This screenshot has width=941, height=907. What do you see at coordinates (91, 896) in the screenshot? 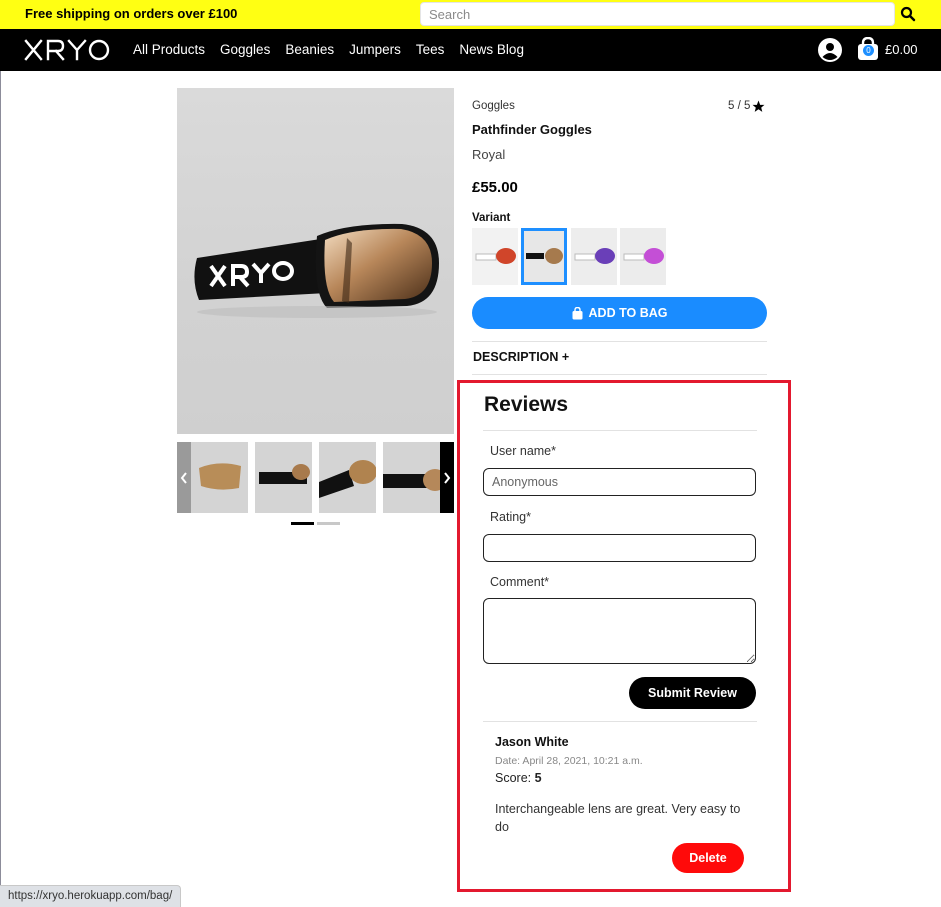
I see `status-bar-url: https://xryo.herokuapp.com/bag/` at bounding box center [91, 896].